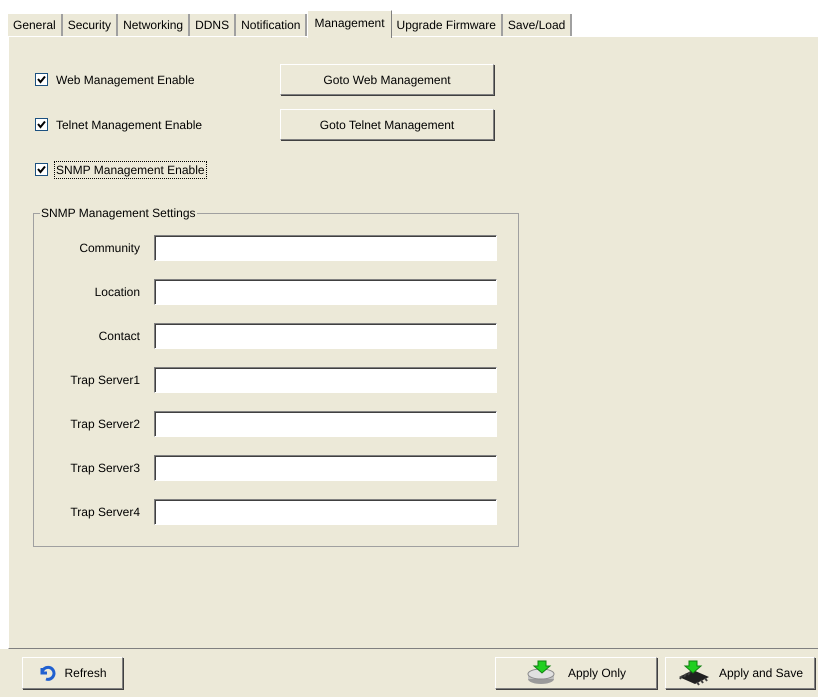 The height and width of the screenshot is (697, 818). Describe the element at coordinates (349, 24) in the screenshot. I see `tab: Management` at that location.